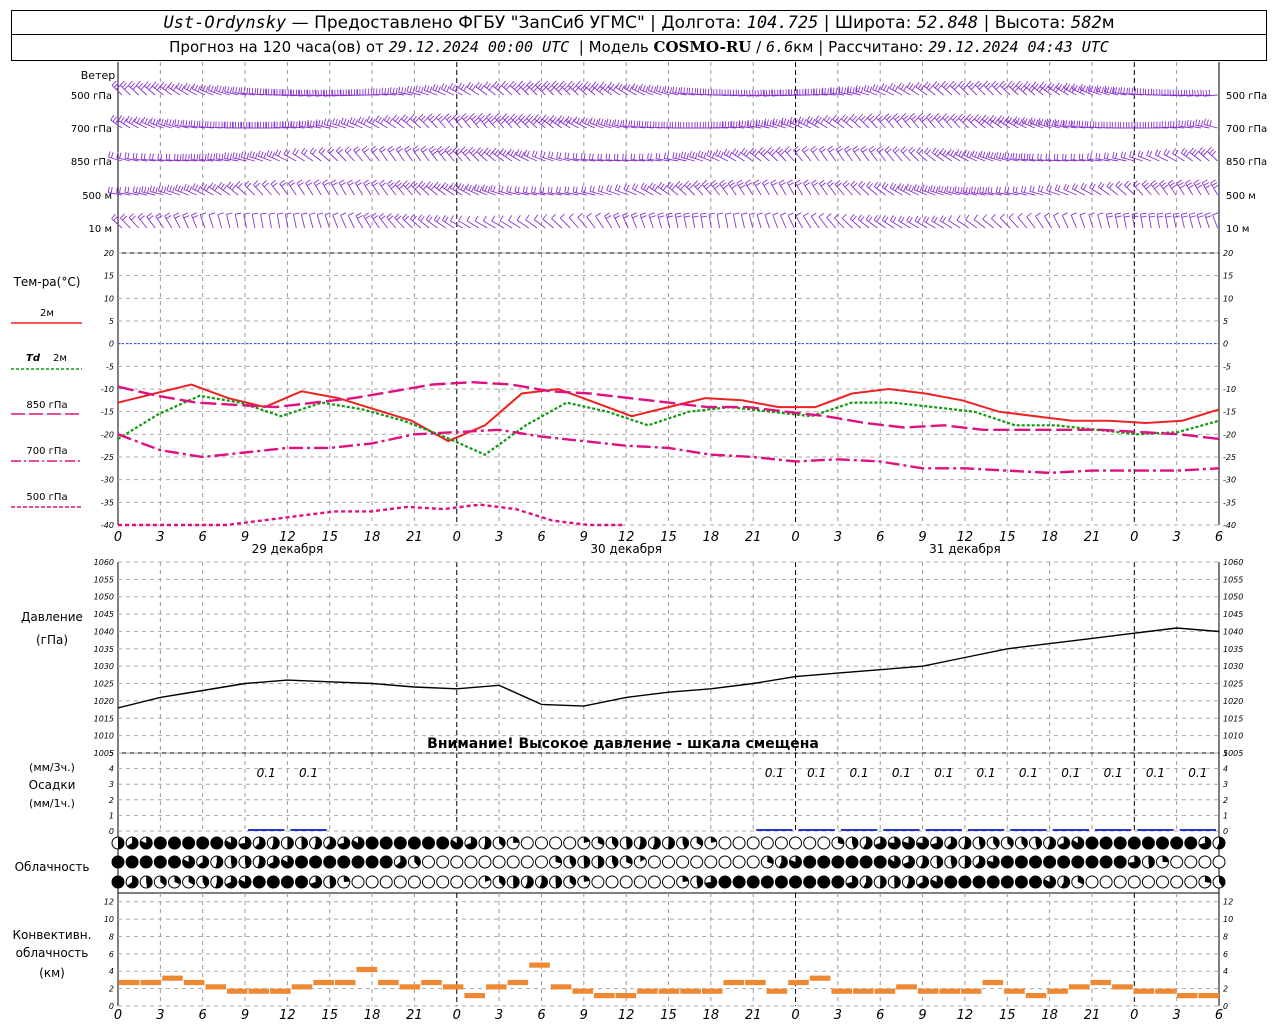  I want to click on conv-xtick: 6, so click(880, 1015).